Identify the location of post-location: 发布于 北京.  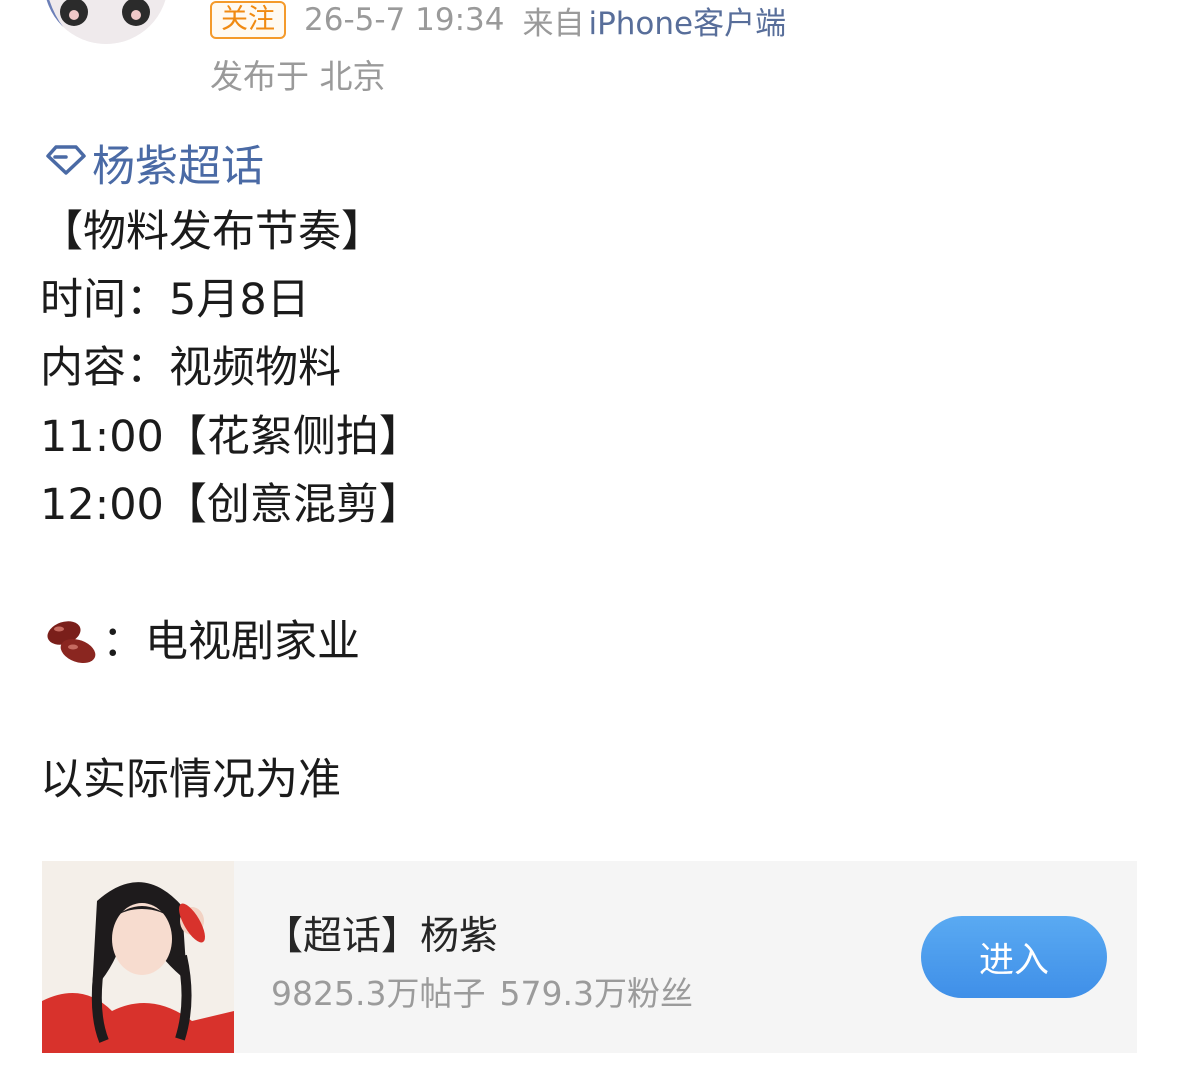
(298, 76).